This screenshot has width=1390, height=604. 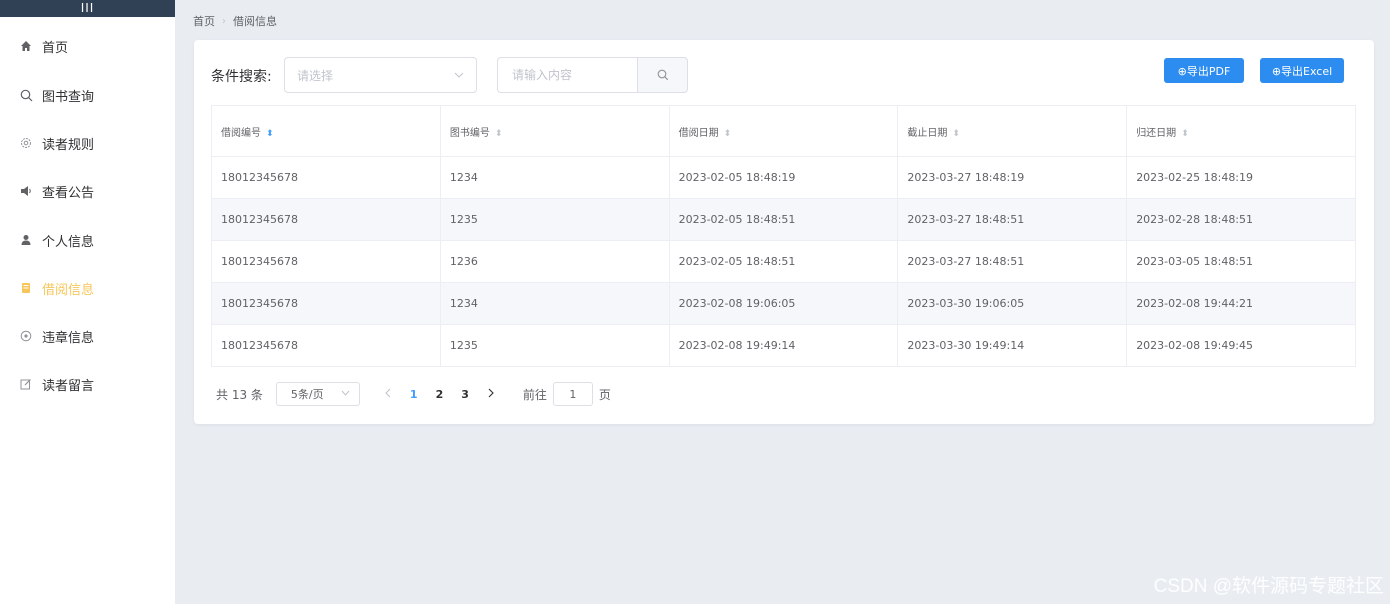 I want to click on prev-page-button, so click(x=387, y=394).